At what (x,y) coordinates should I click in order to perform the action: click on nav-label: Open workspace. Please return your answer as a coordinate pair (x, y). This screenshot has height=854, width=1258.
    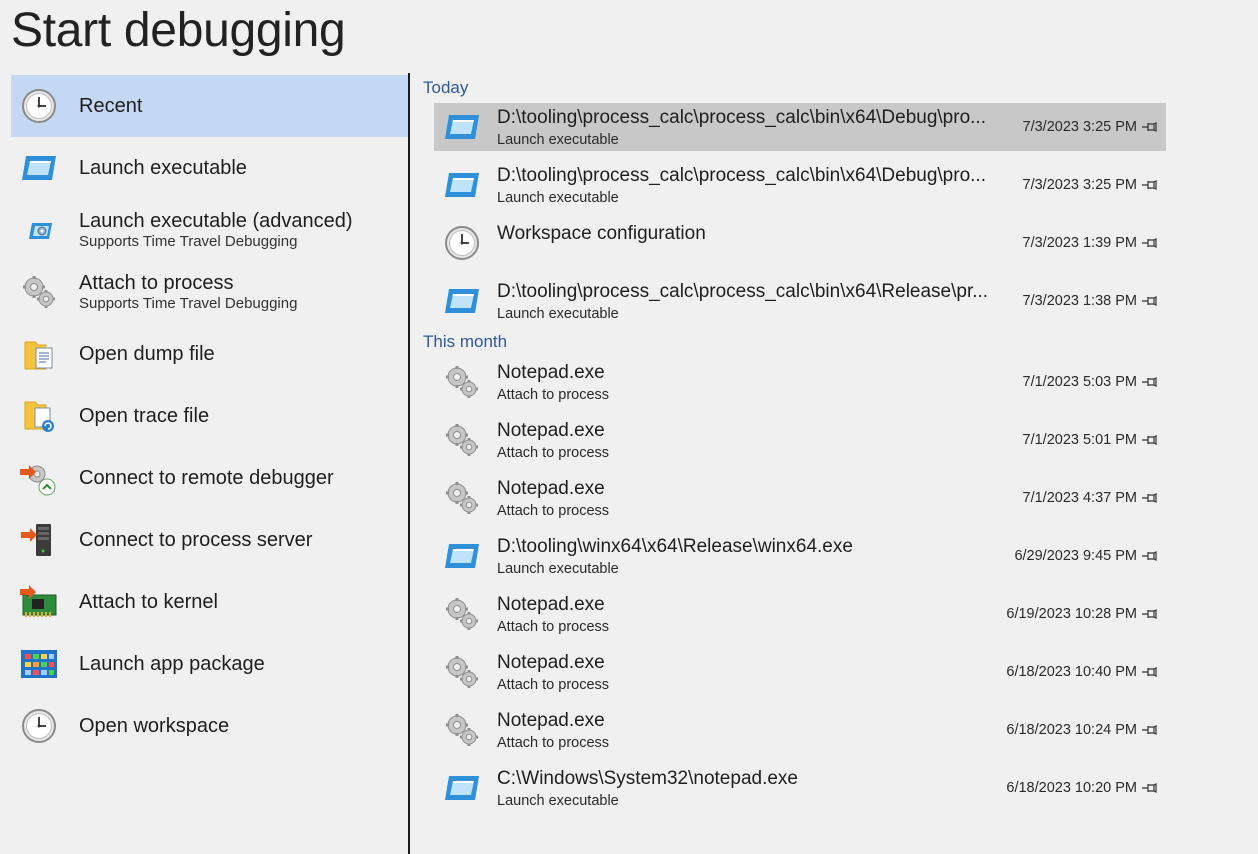
    Looking at the image, I should click on (154, 726).